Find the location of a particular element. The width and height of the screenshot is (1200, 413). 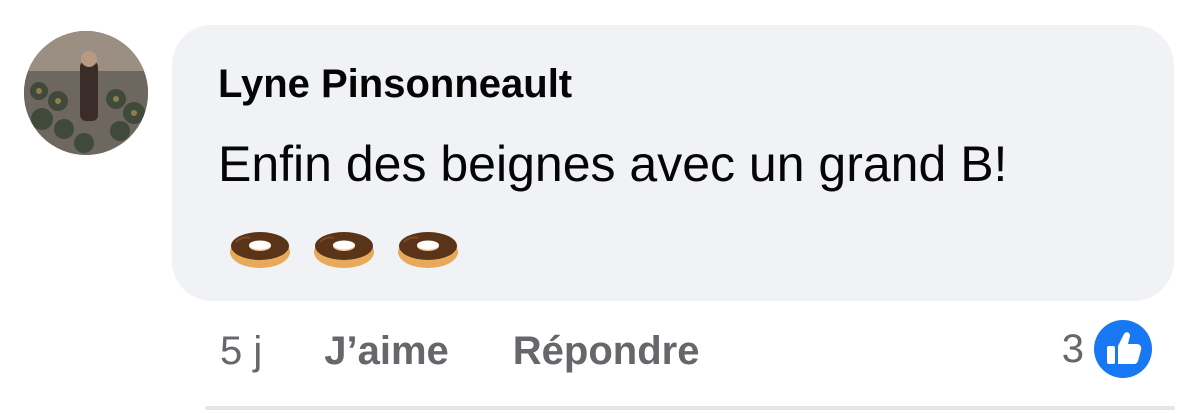

comment-actions: 5 j J’aime Répondre is located at coordinates (491, 351).